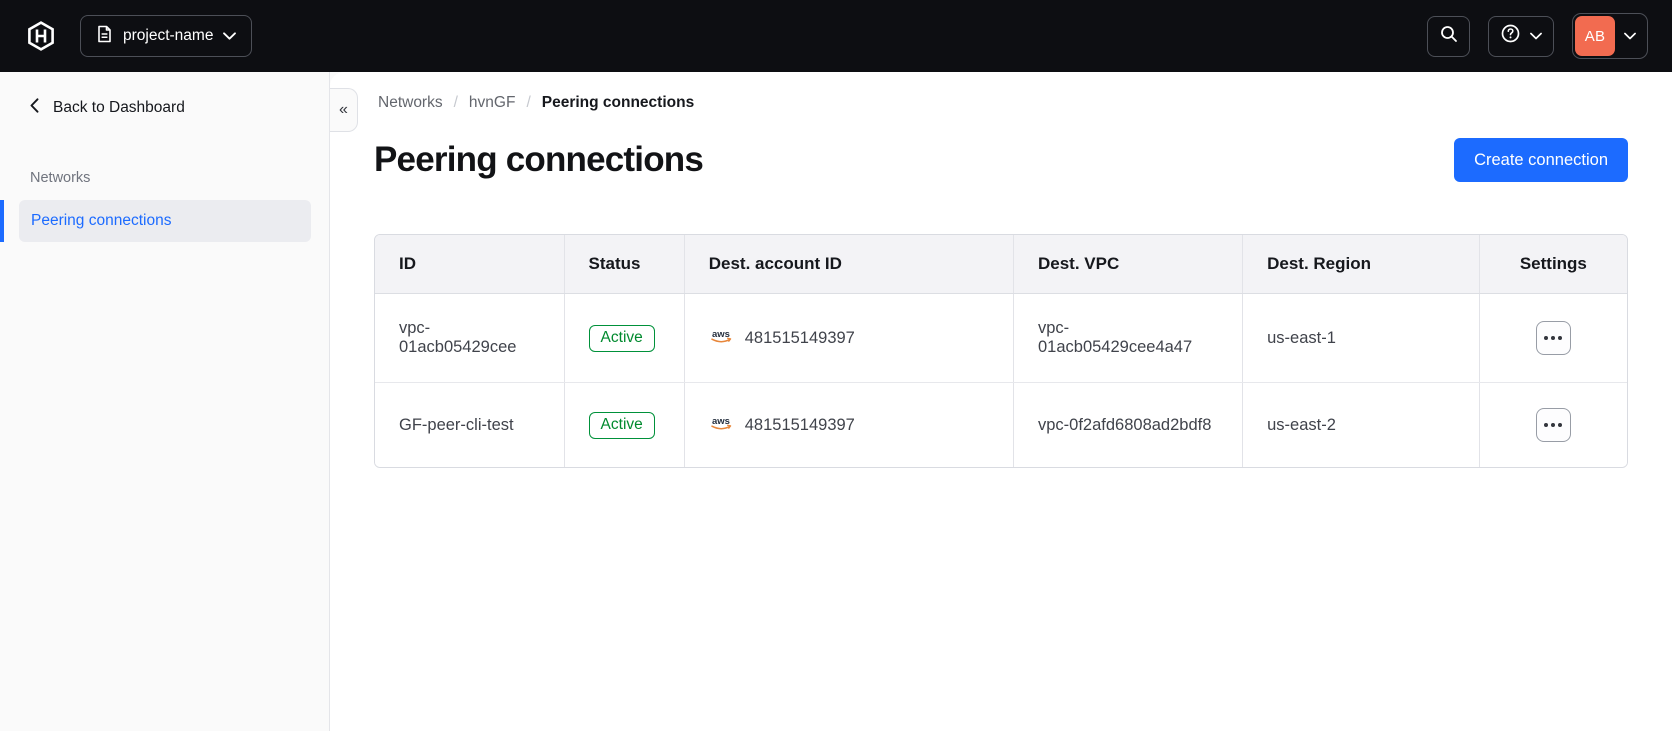 The width and height of the screenshot is (1672, 731). What do you see at coordinates (1521, 36) in the screenshot?
I see `help-menu-button` at bounding box center [1521, 36].